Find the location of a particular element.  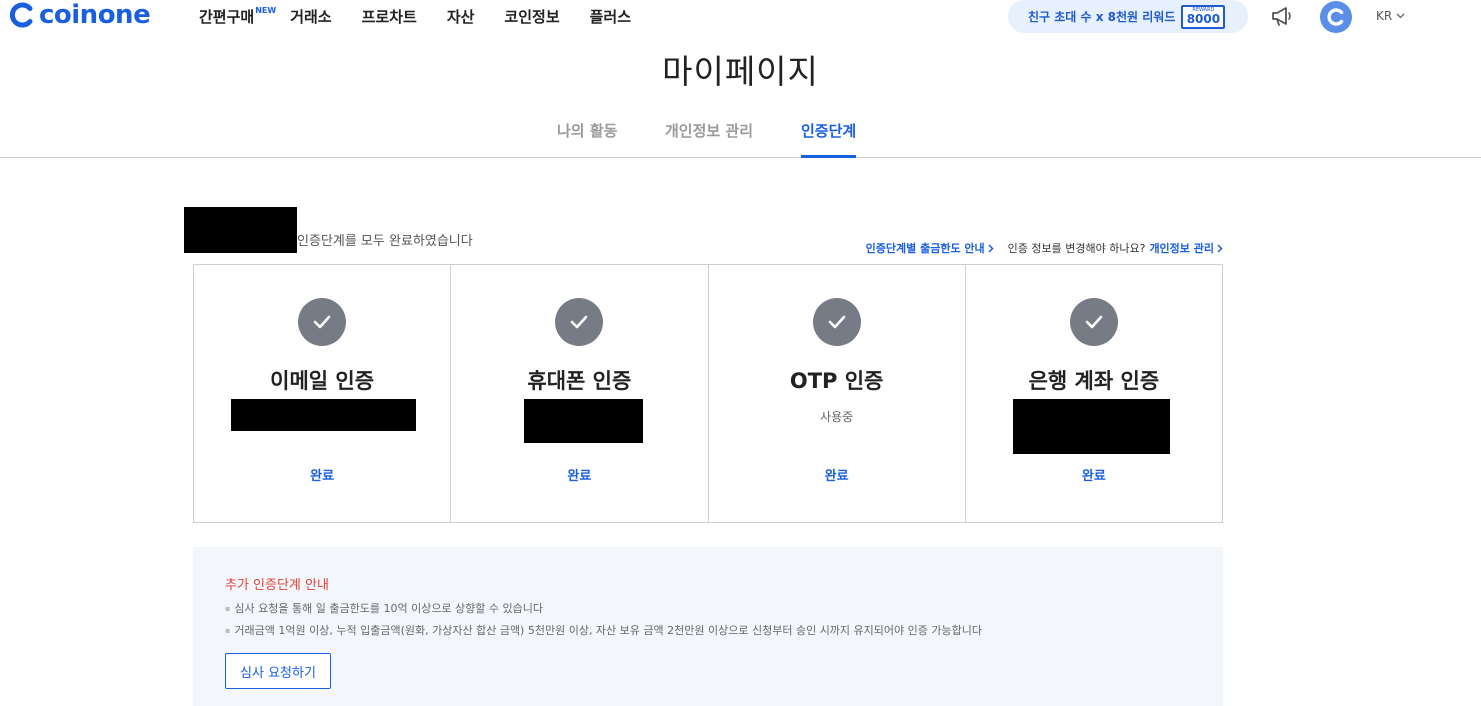

card-otp-verification: OTP 인증 사용중 완료 is located at coordinates (837, 393).